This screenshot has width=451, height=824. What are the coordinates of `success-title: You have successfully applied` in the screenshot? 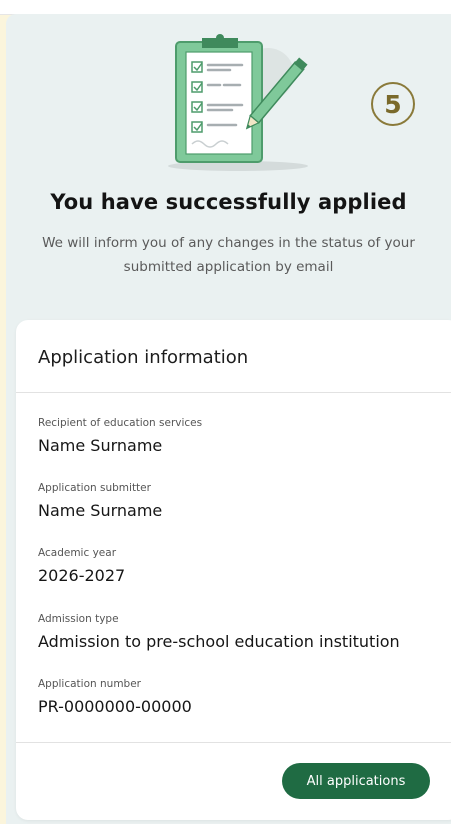 It's located at (228, 202).